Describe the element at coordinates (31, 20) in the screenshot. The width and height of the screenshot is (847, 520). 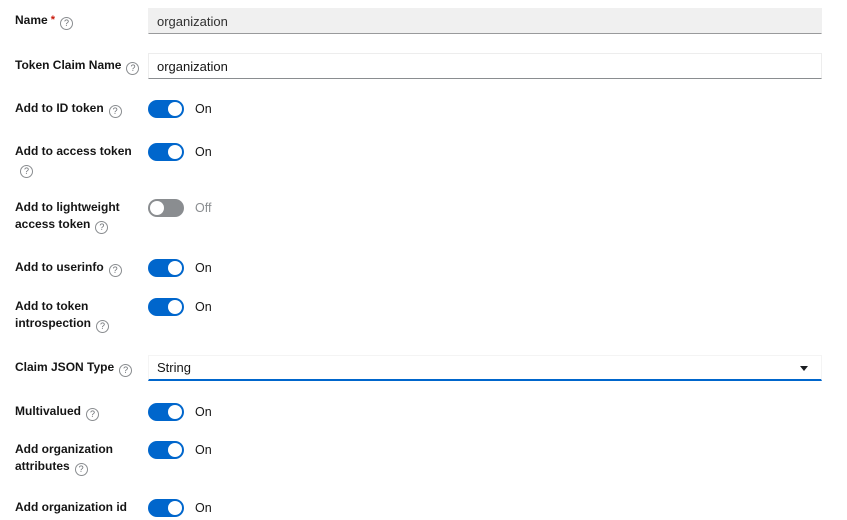
I see `name-label: Name` at that location.